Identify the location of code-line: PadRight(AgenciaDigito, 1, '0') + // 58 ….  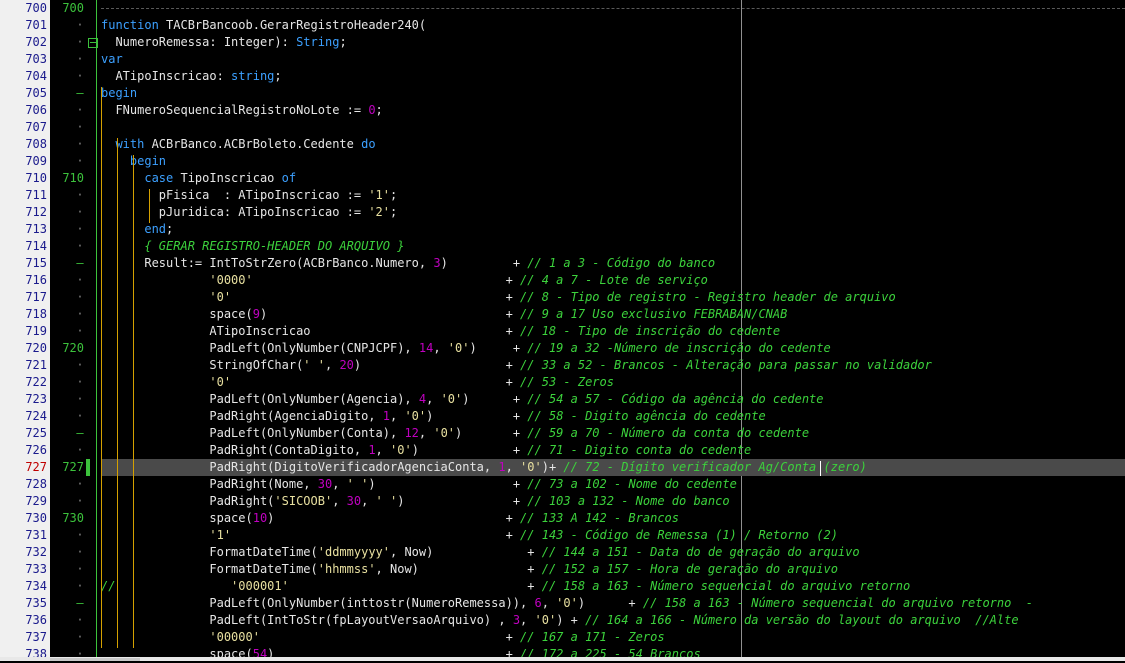
(433, 416).